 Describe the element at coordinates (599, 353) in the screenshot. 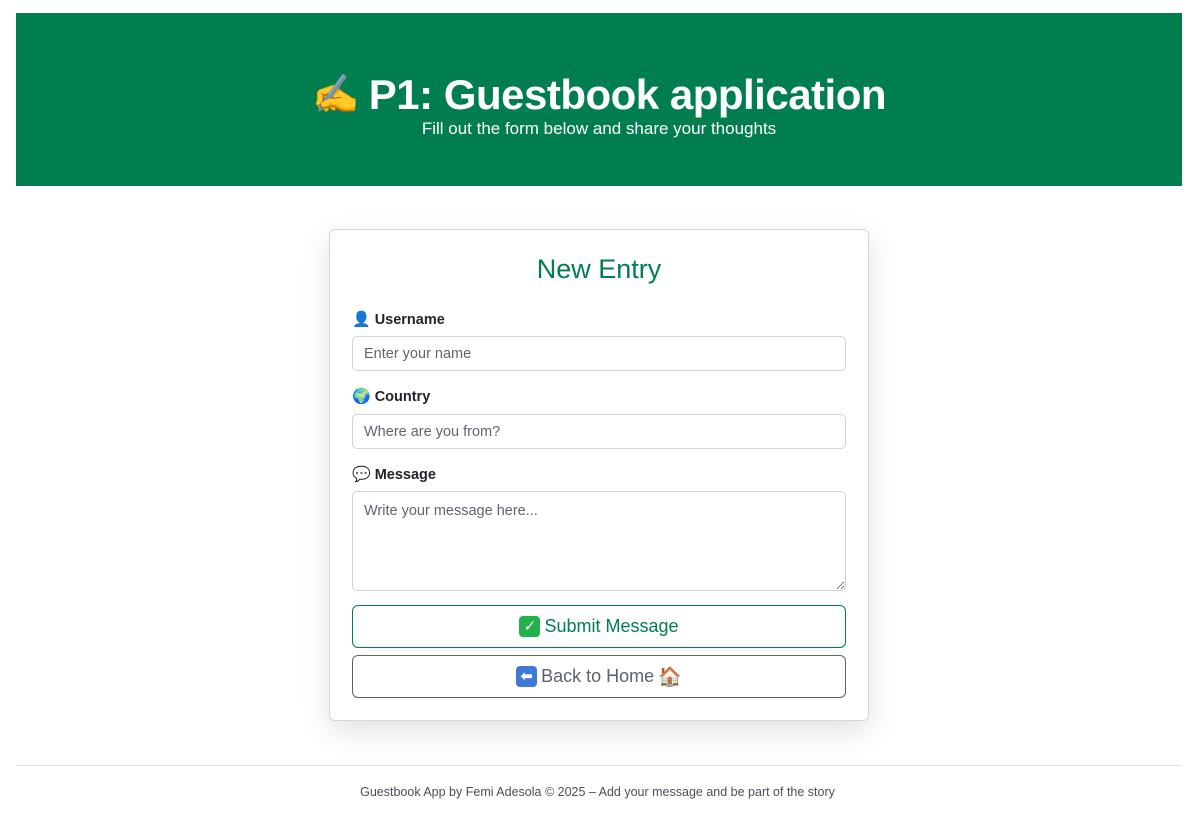

I see `username-input` at that location.